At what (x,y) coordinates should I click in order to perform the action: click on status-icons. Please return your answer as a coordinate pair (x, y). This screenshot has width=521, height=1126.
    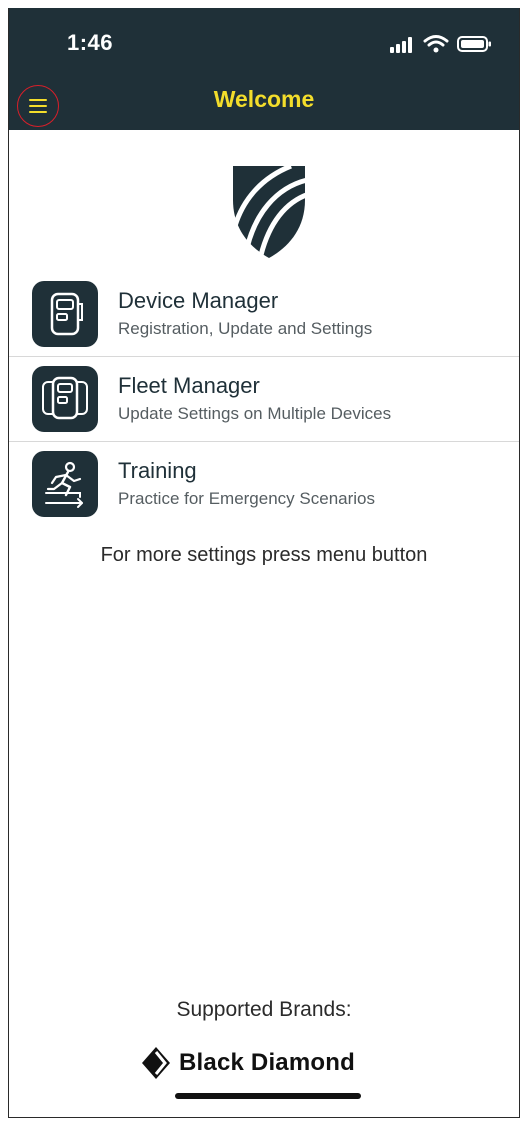
    Looking at the image, I should click on (441, 46).